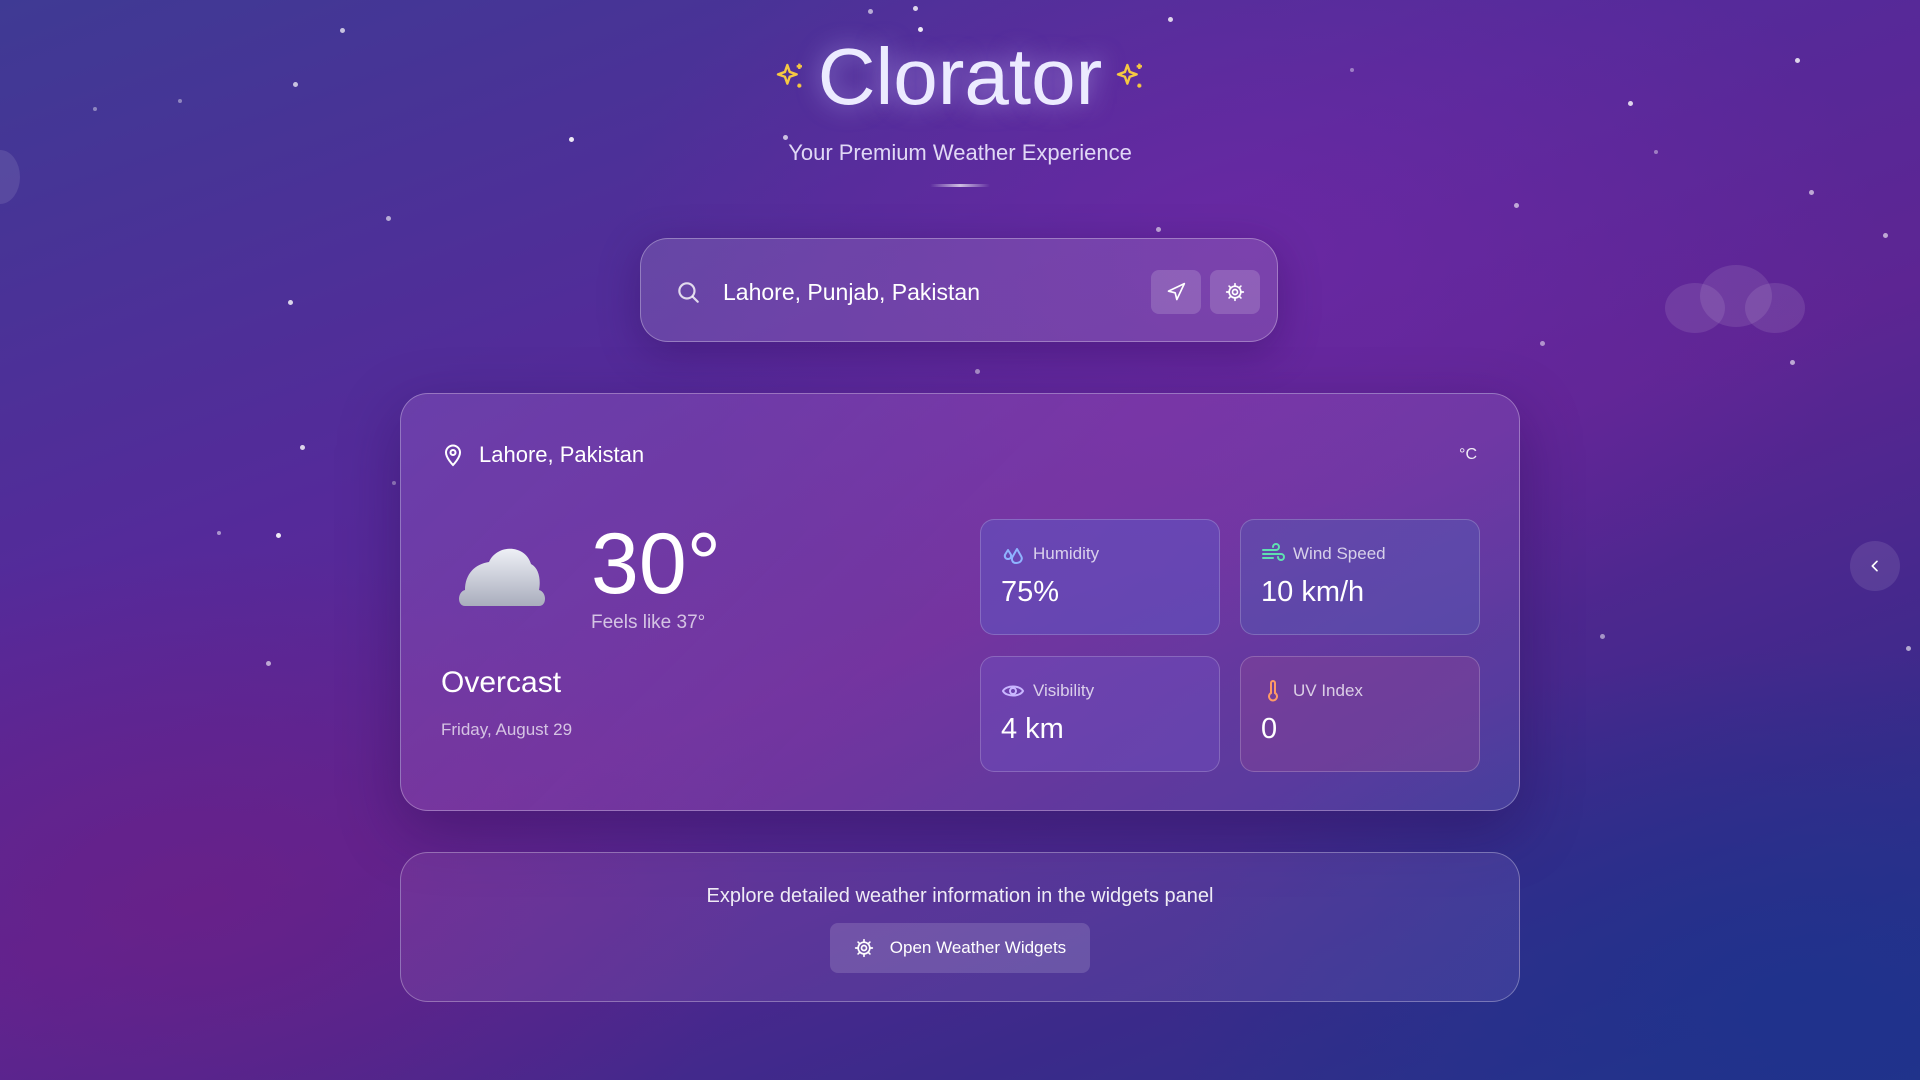  What do you see at coordinates (648, 622) in the screenshot?
I see `feels-like: Feels like 37°` at bounding box center [648, 622].